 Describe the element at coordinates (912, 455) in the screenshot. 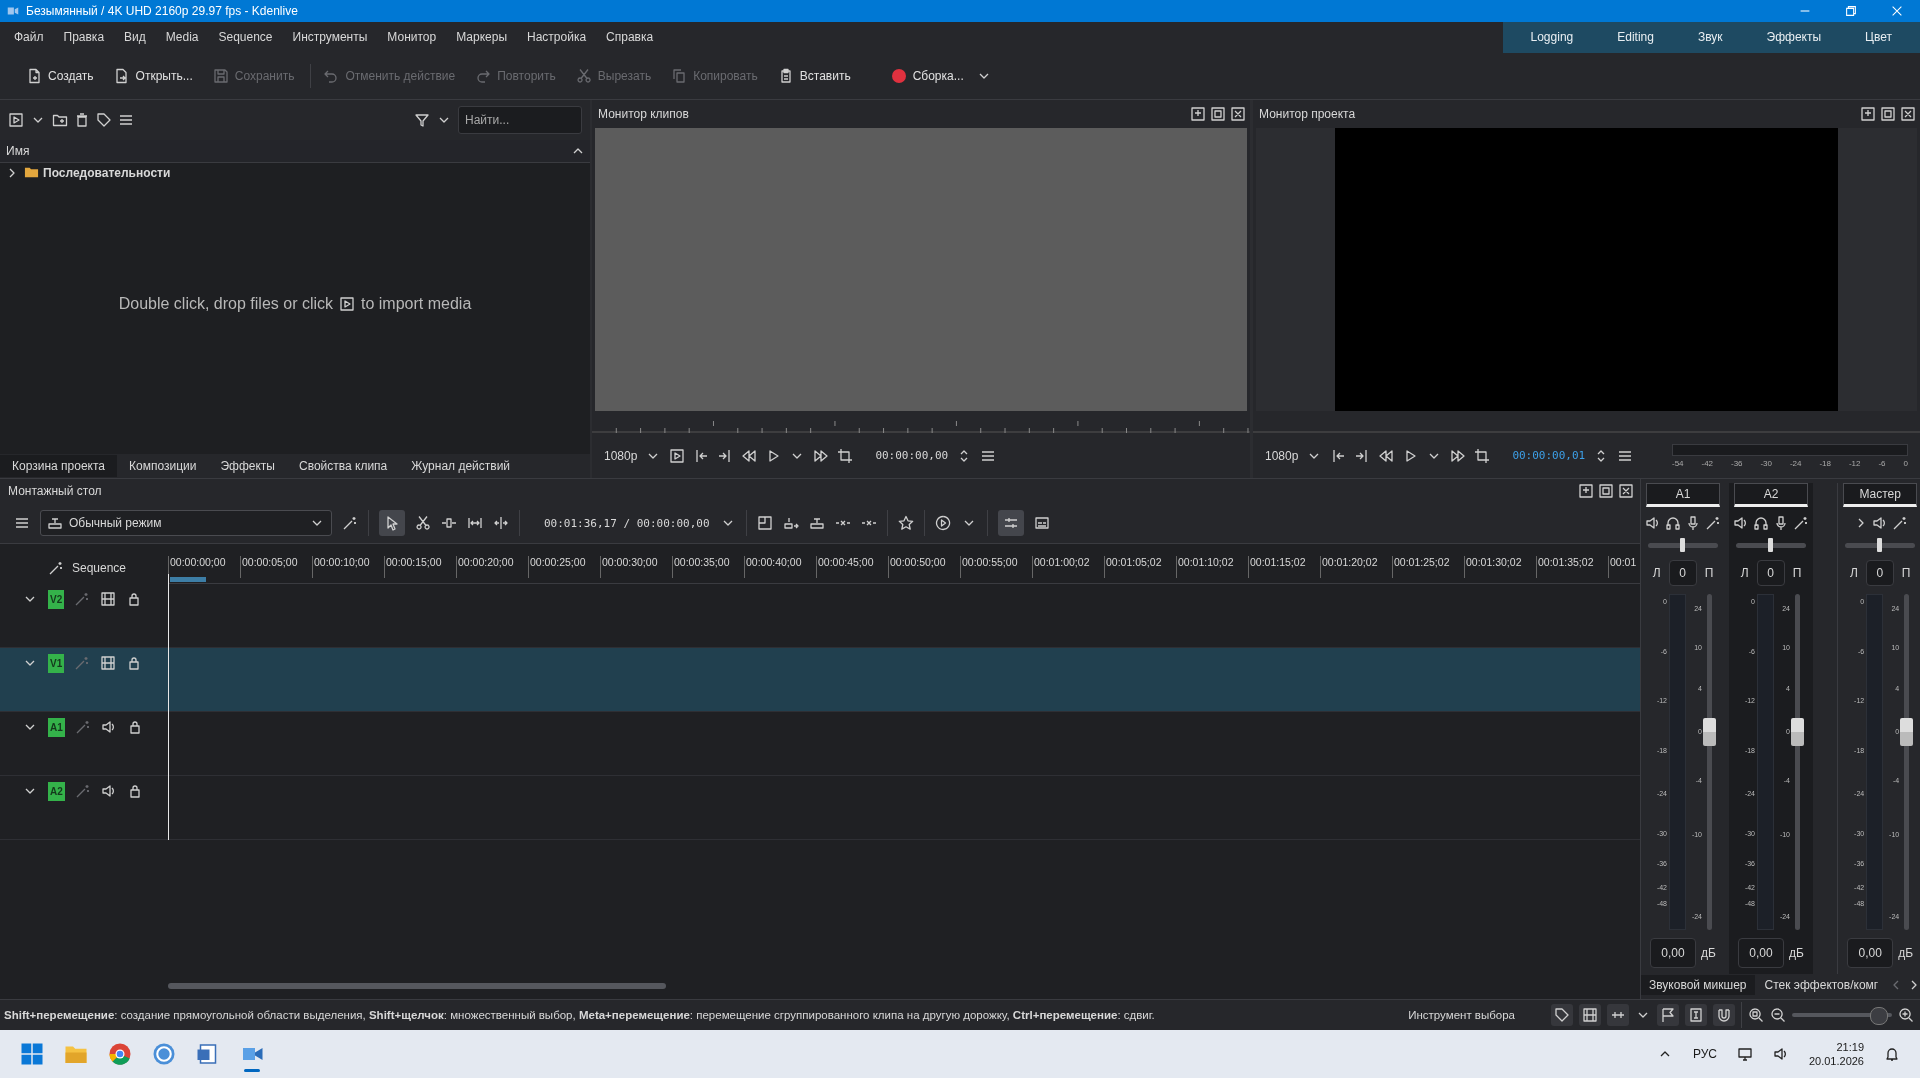

I see `timecode-field: 00:00:00,00` at that location.